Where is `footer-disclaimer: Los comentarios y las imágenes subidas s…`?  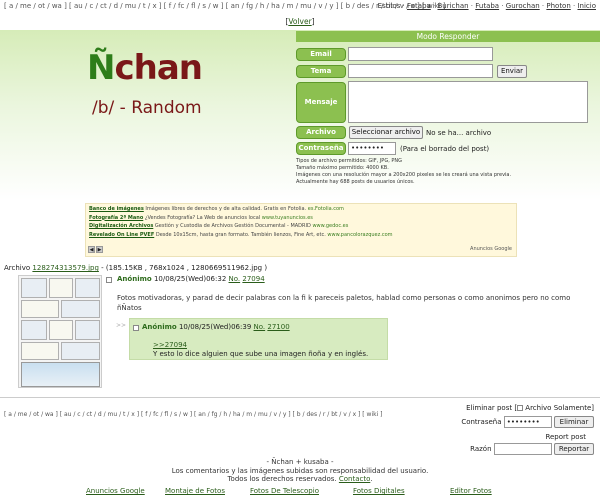 footer-disclaimer: Los comentarios y las imágenes subidas s… is located at coordinates (300, 470).